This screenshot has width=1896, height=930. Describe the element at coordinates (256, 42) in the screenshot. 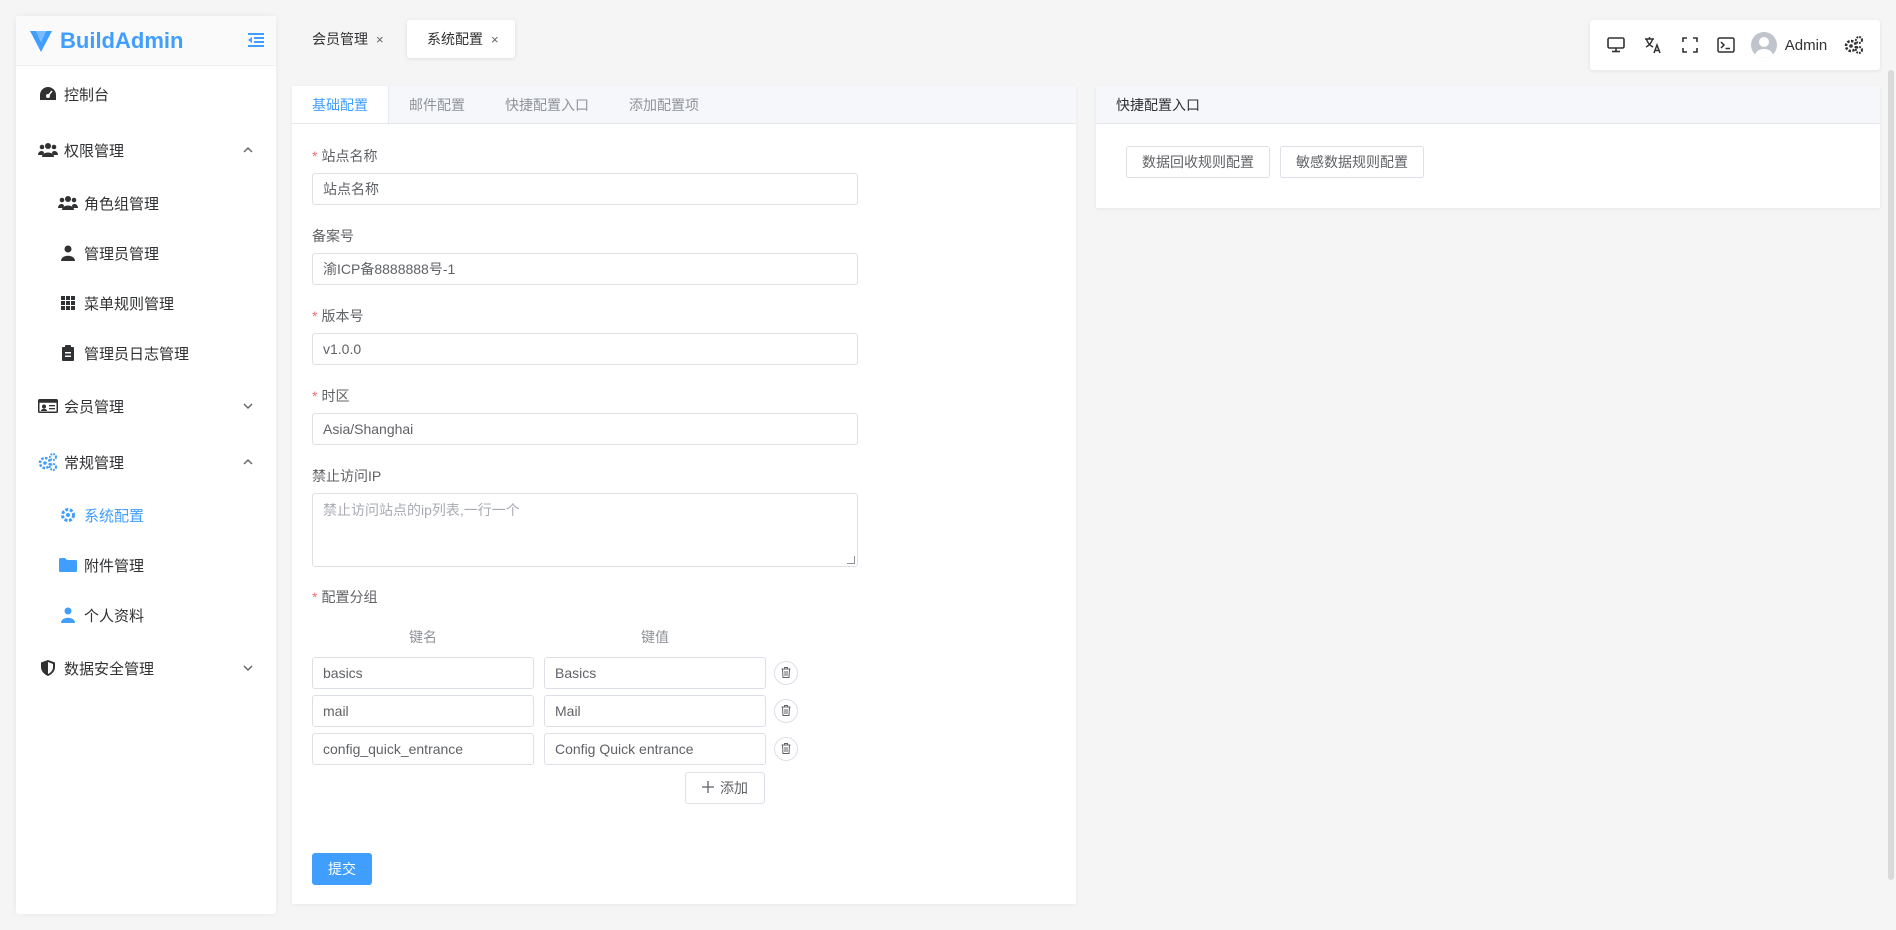

I see `menu-fold-icon` at that location.